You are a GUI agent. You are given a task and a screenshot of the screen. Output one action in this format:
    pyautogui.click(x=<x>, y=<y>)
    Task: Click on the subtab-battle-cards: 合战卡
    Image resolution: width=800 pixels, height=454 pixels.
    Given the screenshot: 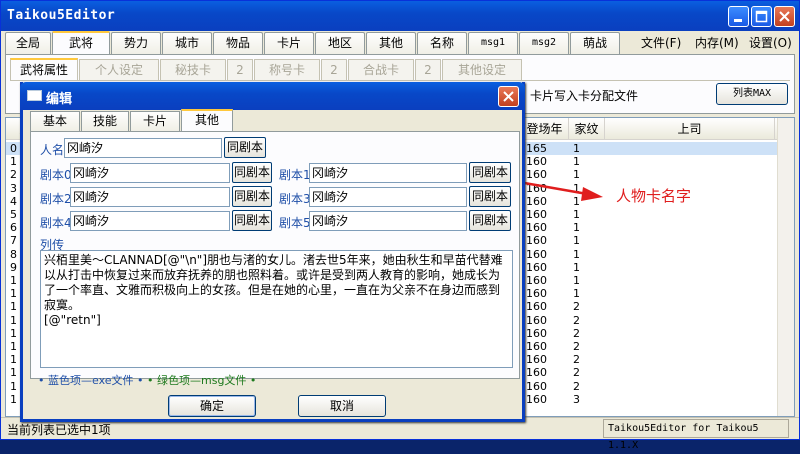 What is the action you would take?
    pyautogui.click(x=381, y=69)
    